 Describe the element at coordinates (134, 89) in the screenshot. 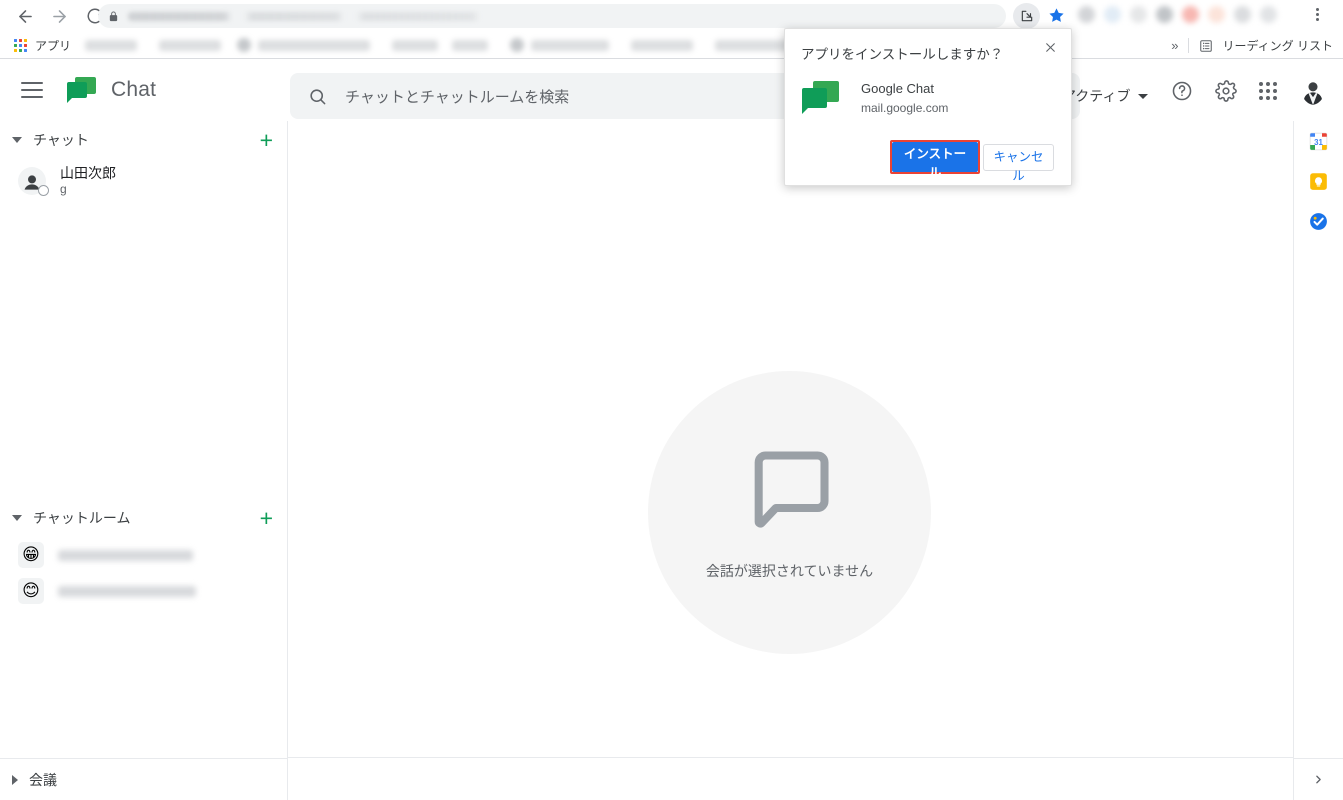

I see `page-title: Chat` at that location.